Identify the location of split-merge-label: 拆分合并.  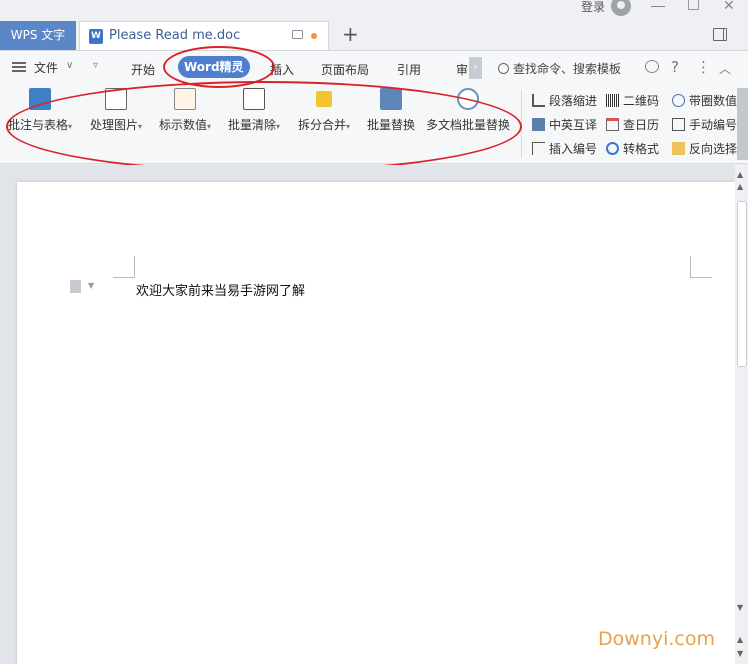
(322, 125).